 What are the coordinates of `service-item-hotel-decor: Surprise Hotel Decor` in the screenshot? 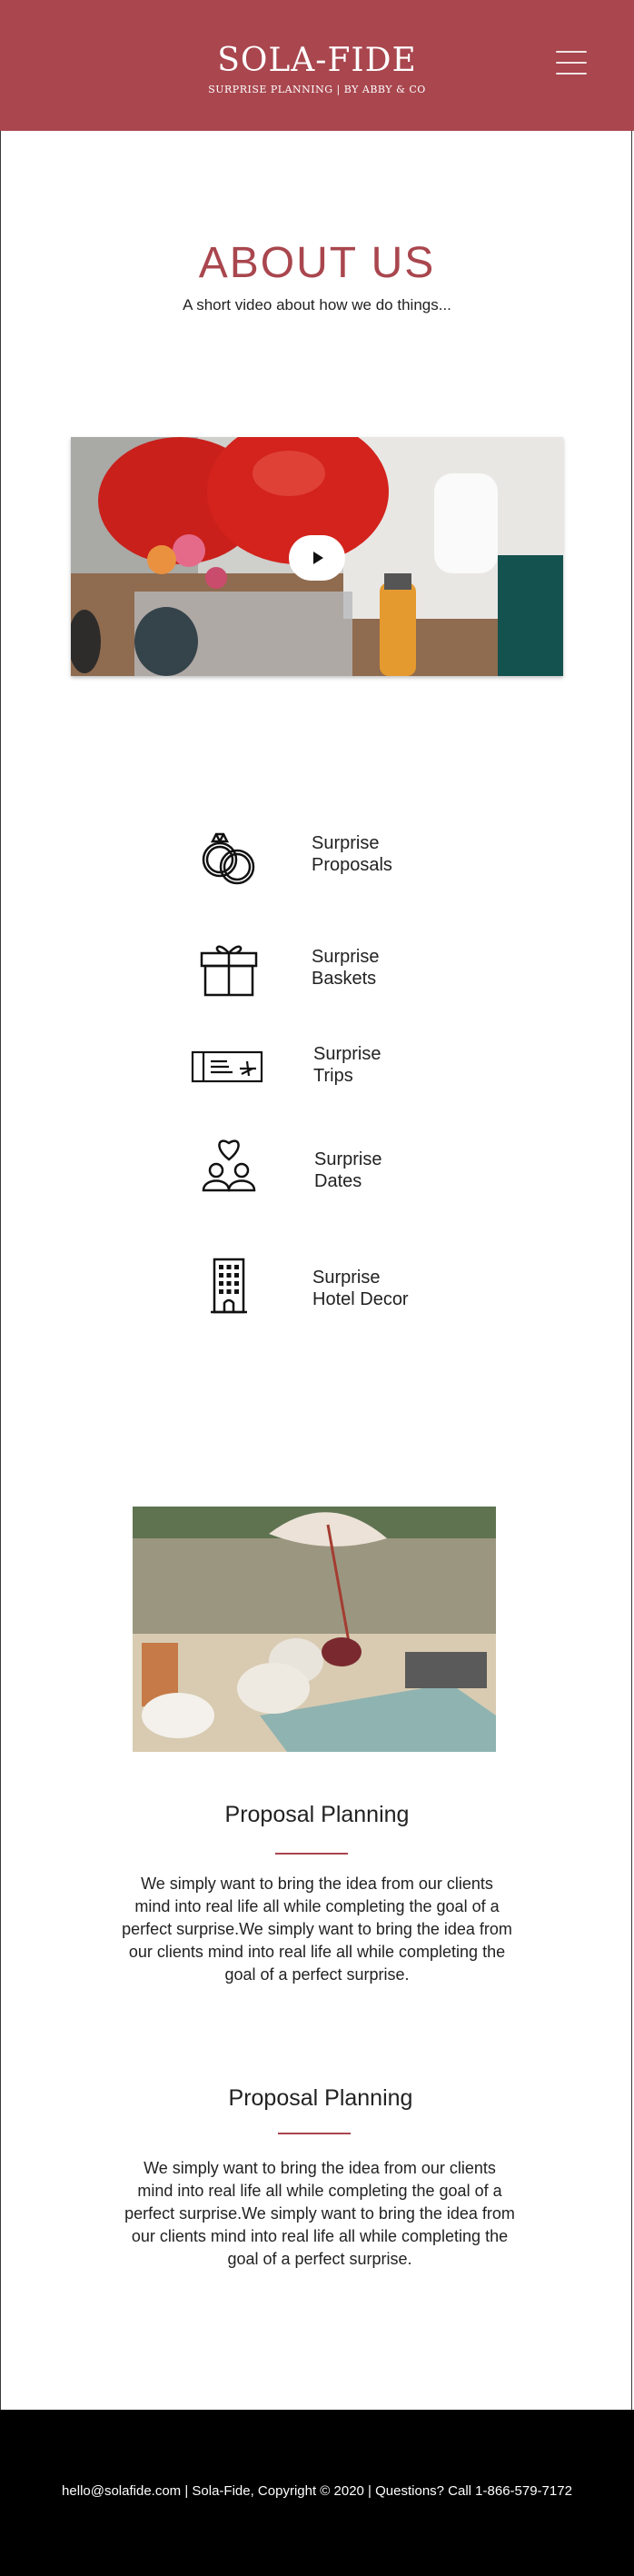 It's located at (327, 1284).